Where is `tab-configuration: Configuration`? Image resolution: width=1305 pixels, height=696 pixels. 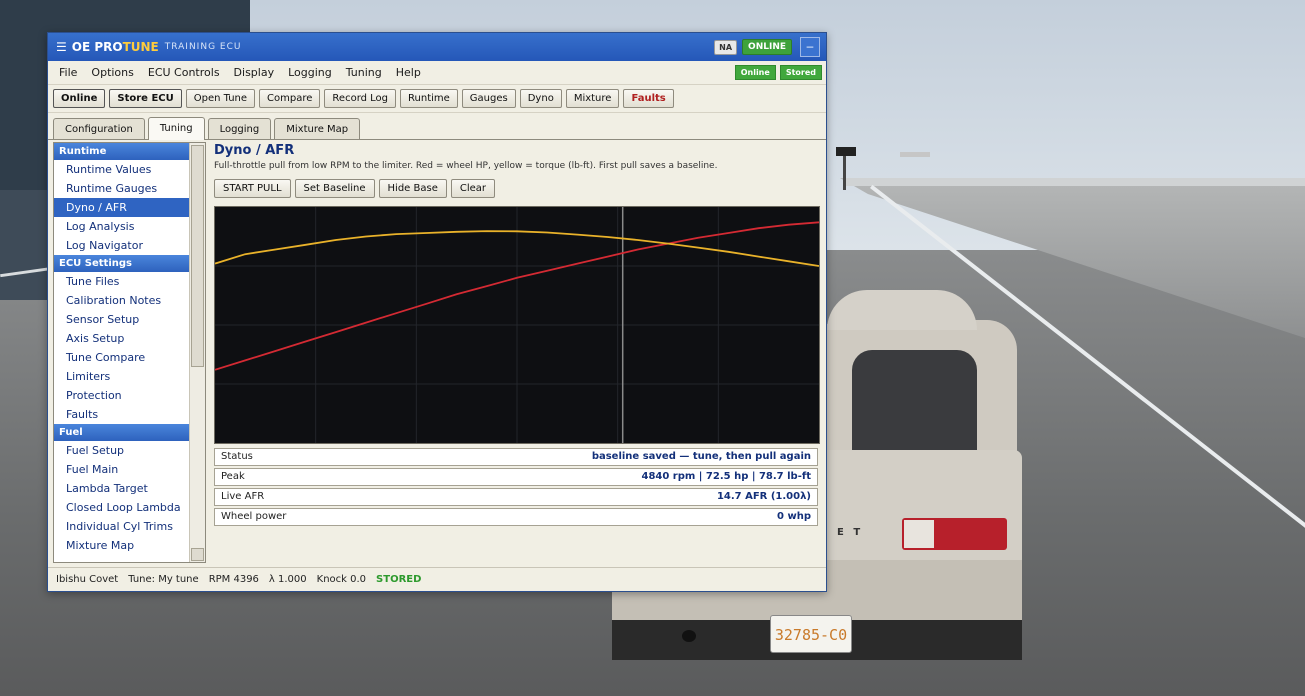
tab-configuration: Configuration is located at coordinates (99, 128).